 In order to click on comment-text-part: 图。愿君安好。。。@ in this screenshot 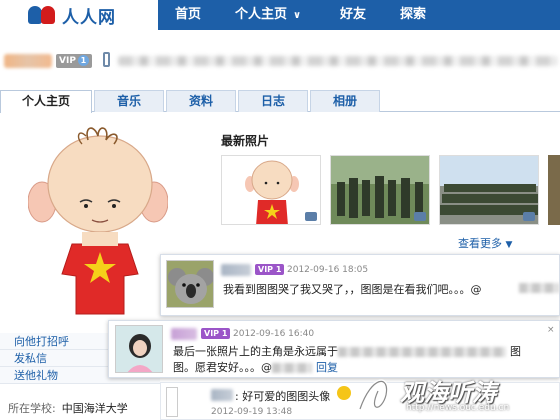, I will do `click(222, 367)`.